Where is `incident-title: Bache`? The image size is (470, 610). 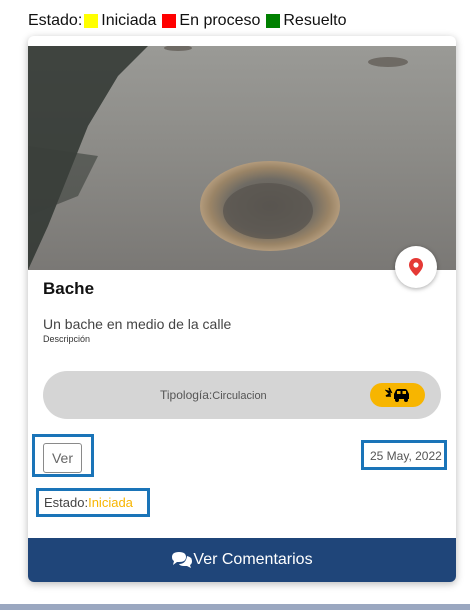
incident-title: Bache is located at coordinates (69, 288).